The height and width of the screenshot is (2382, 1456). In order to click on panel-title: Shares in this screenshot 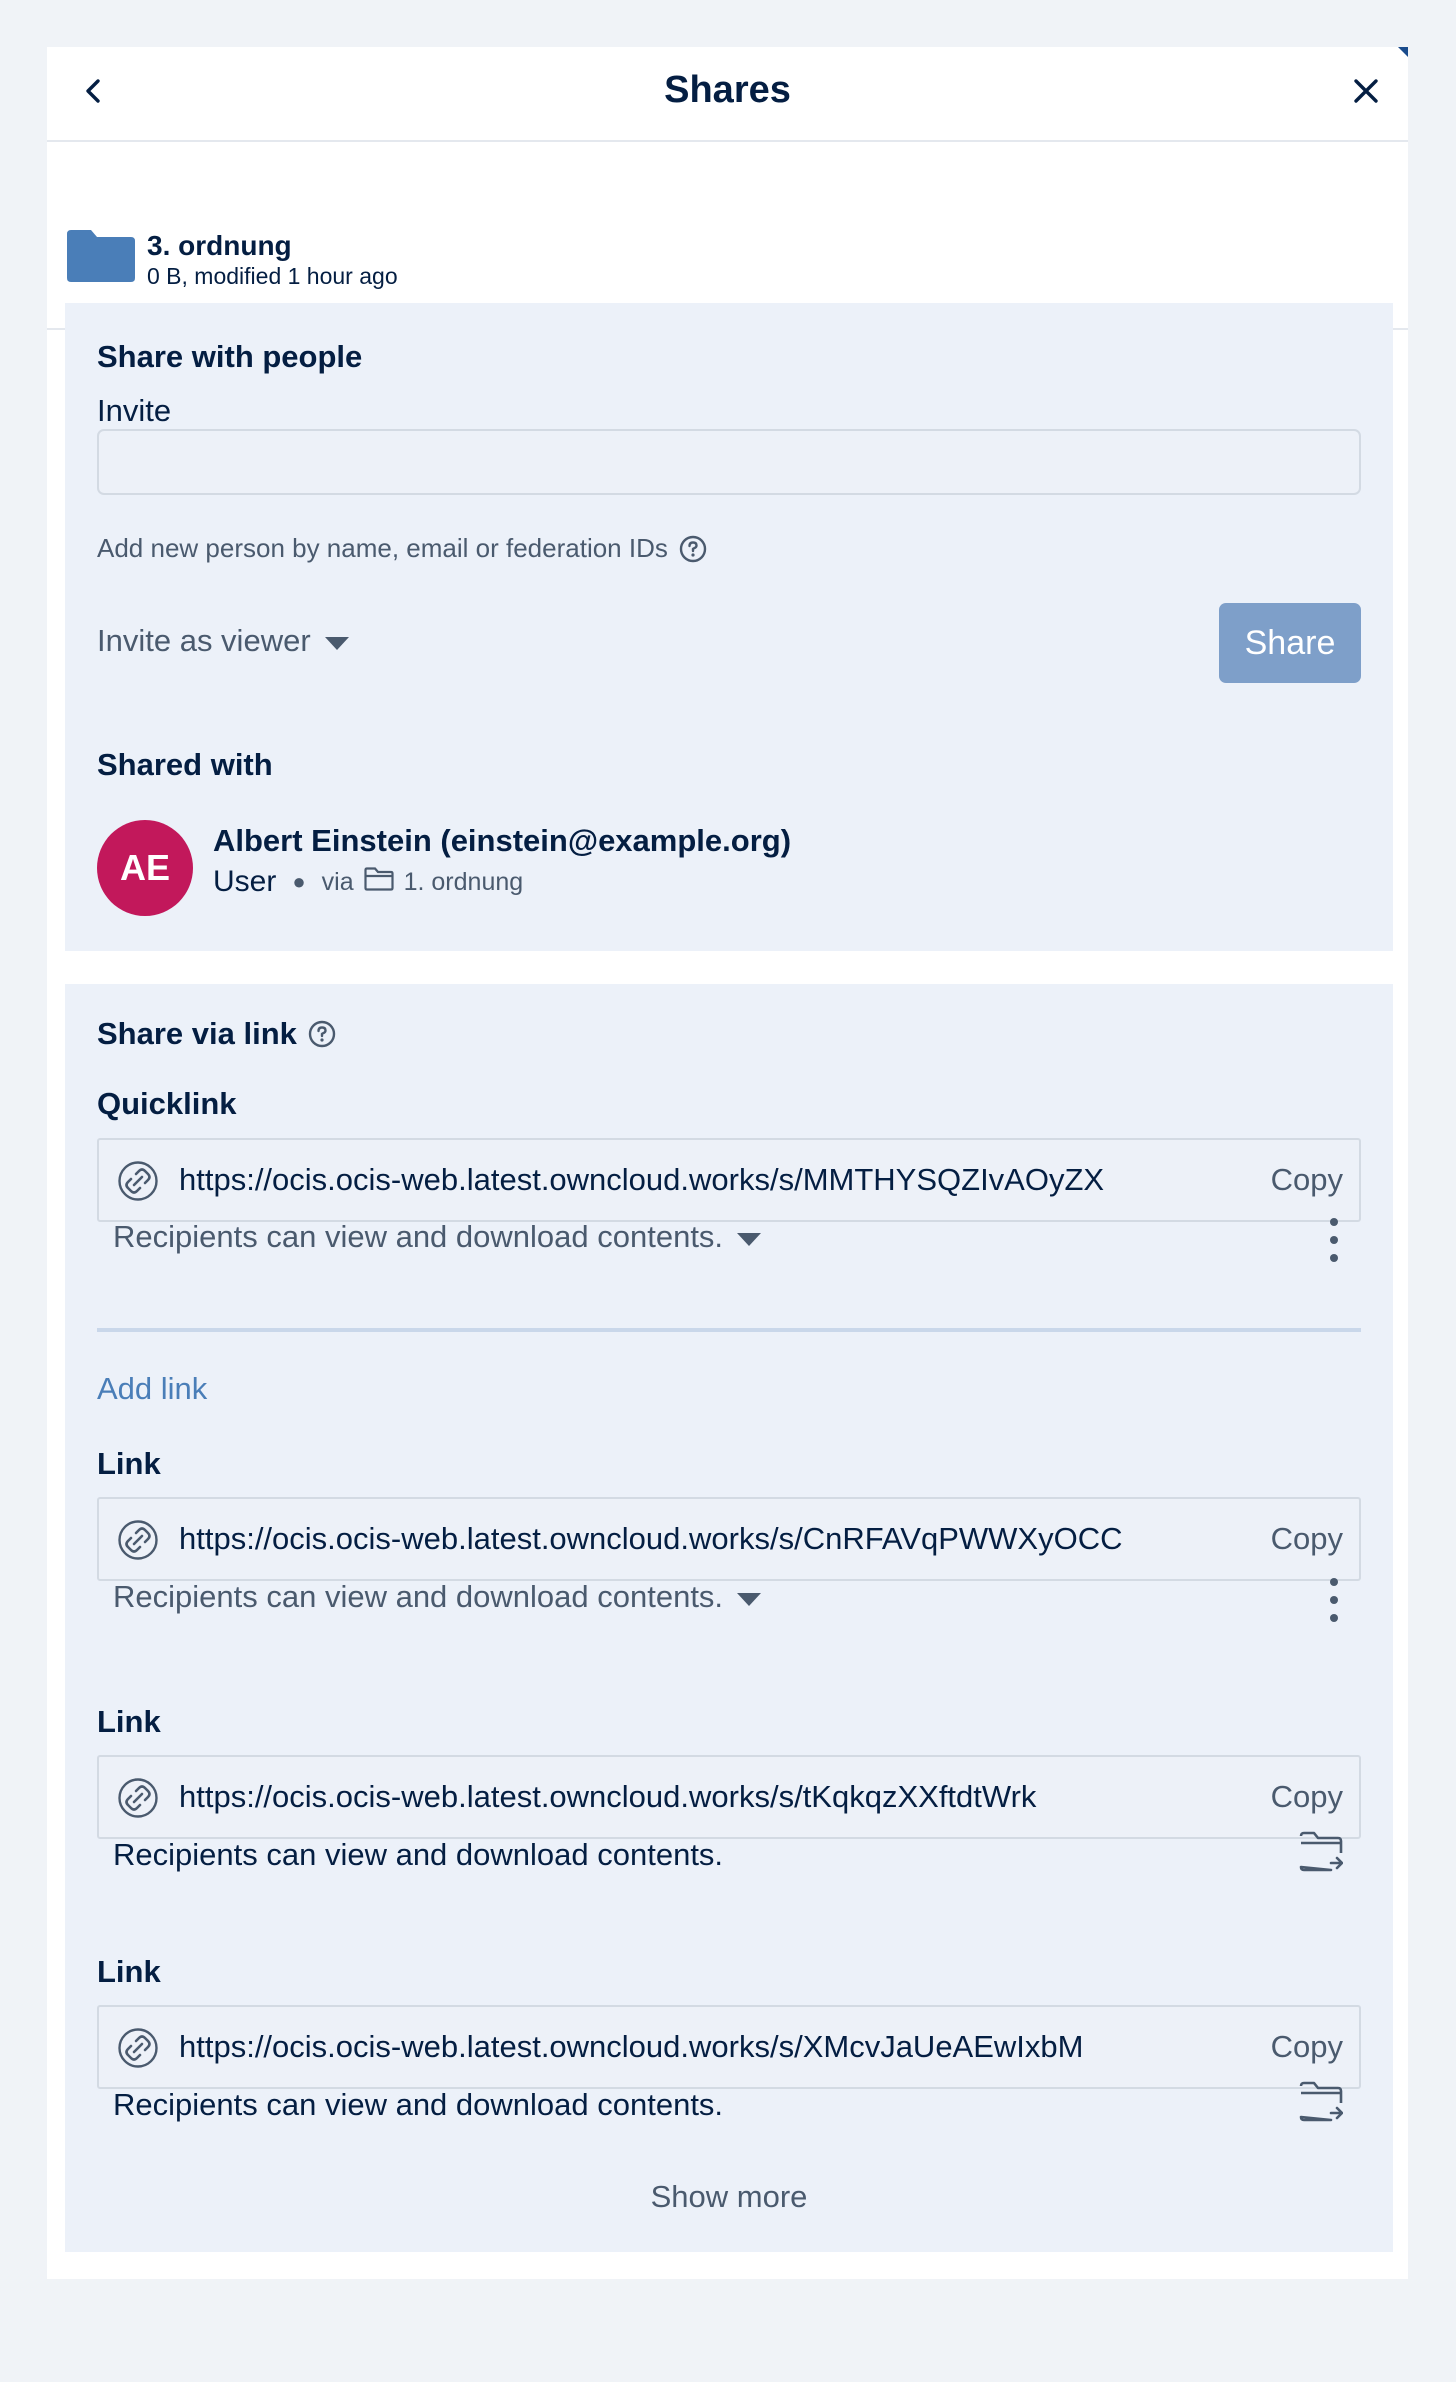, I will do `click(727, 90)`.